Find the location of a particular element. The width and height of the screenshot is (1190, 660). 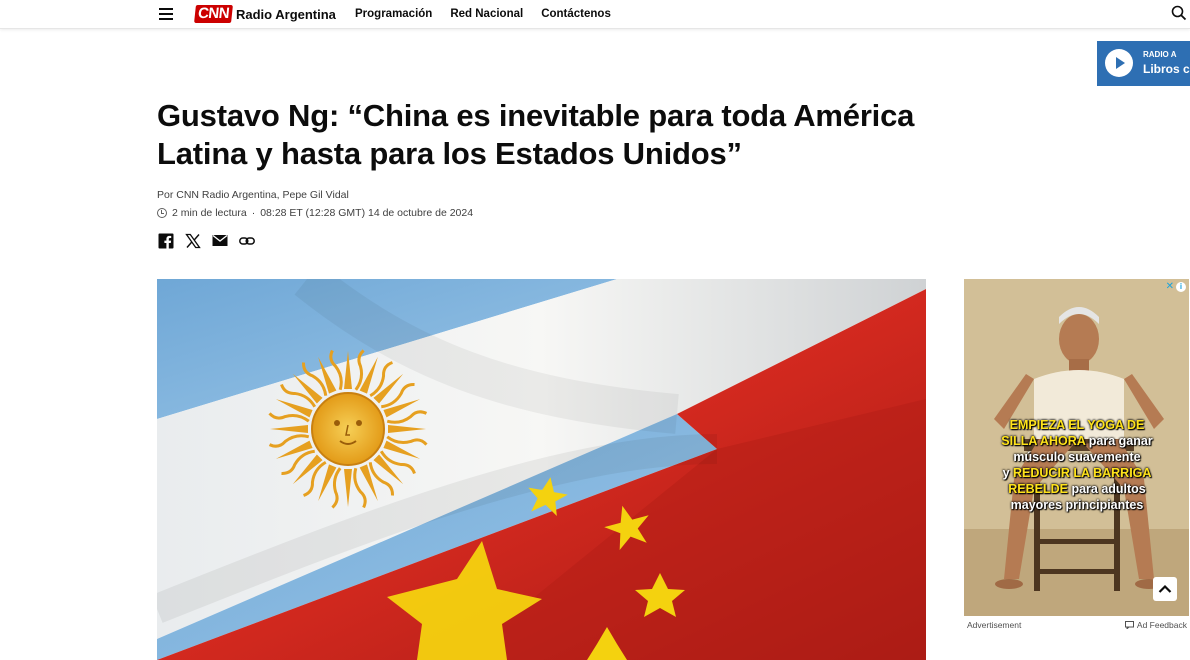

radio-widget-program: Libros c is located at coordinates (1166, 69).